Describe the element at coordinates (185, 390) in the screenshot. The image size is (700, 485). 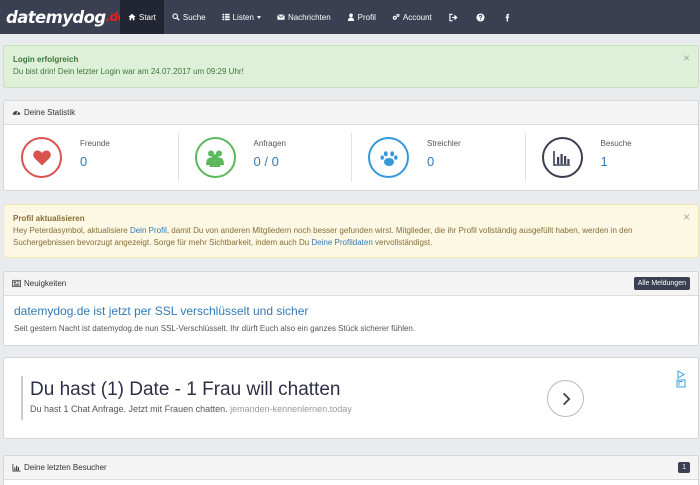
I see `ad-title: Du hast (1) Date - 1 Frau will chatten` at that location.